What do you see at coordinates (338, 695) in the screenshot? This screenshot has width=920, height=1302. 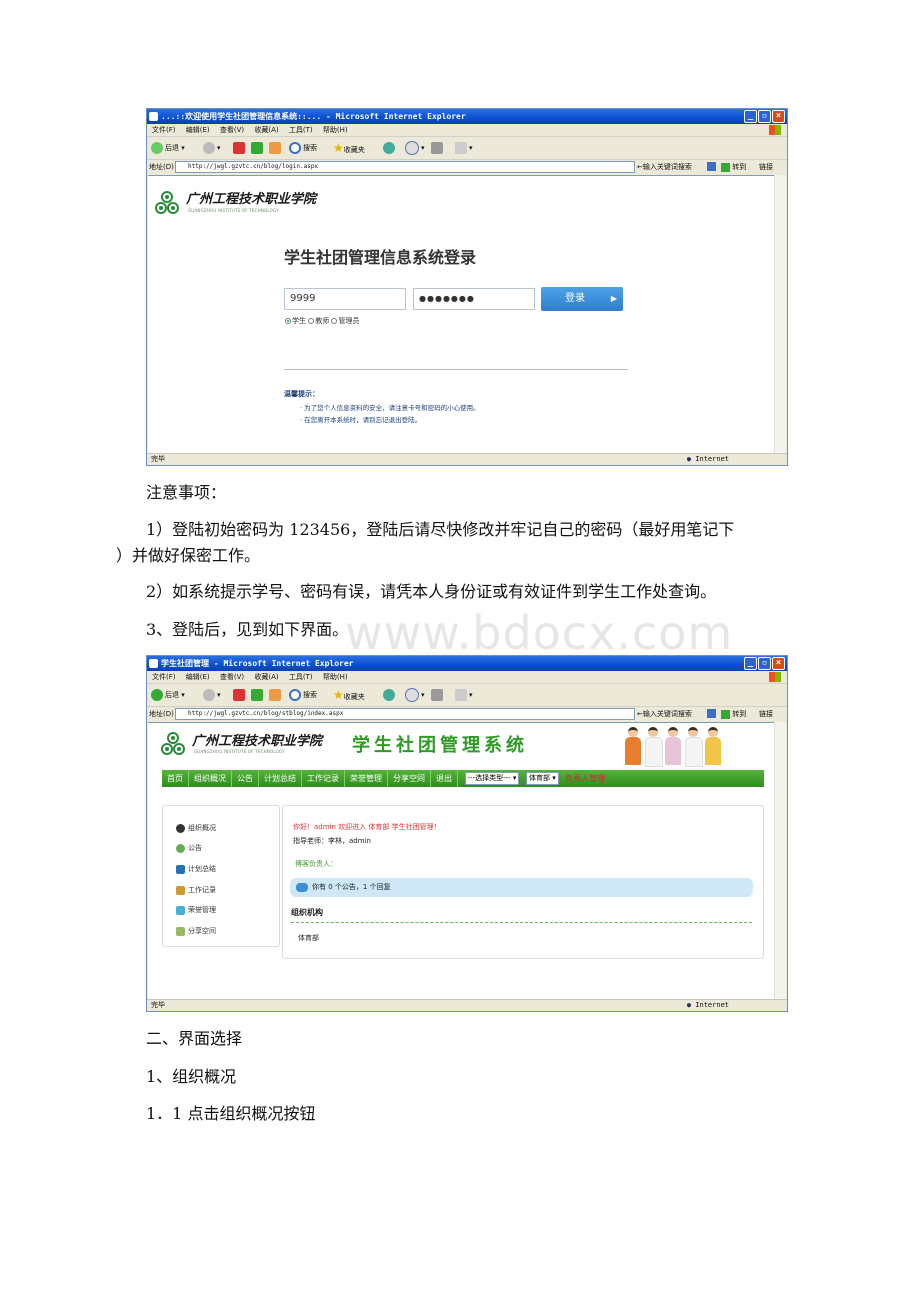 I see `favorites-star-icon: ★` at bounding box center [338, 695].